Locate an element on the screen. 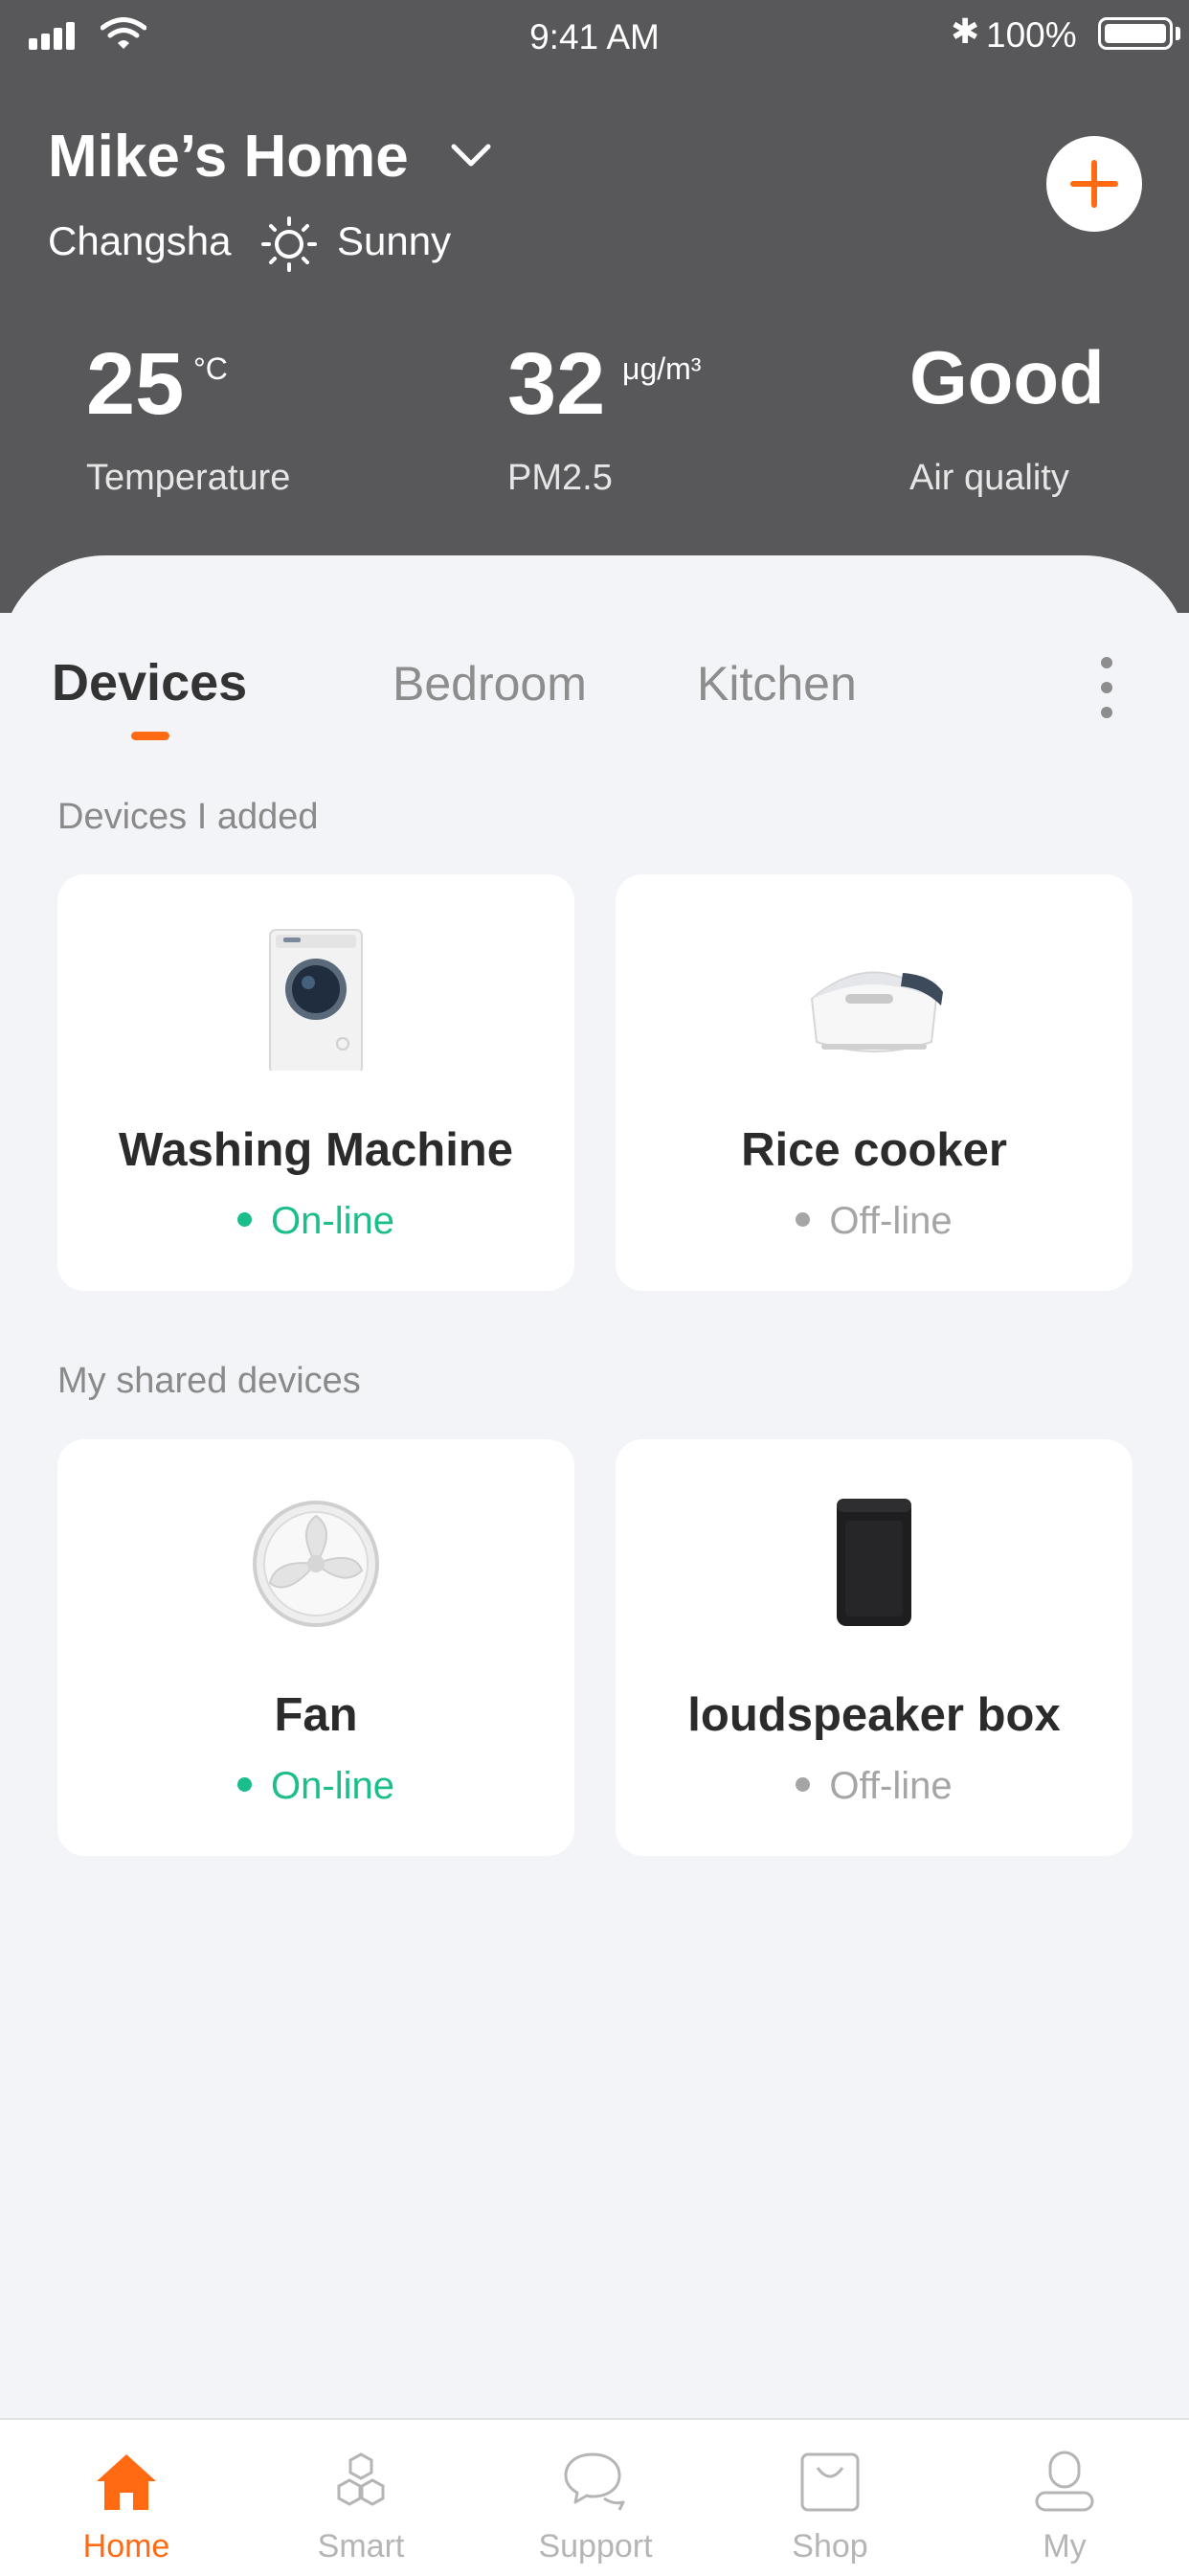  device-name: Washing Machine is located at coordinates (315, 1150).